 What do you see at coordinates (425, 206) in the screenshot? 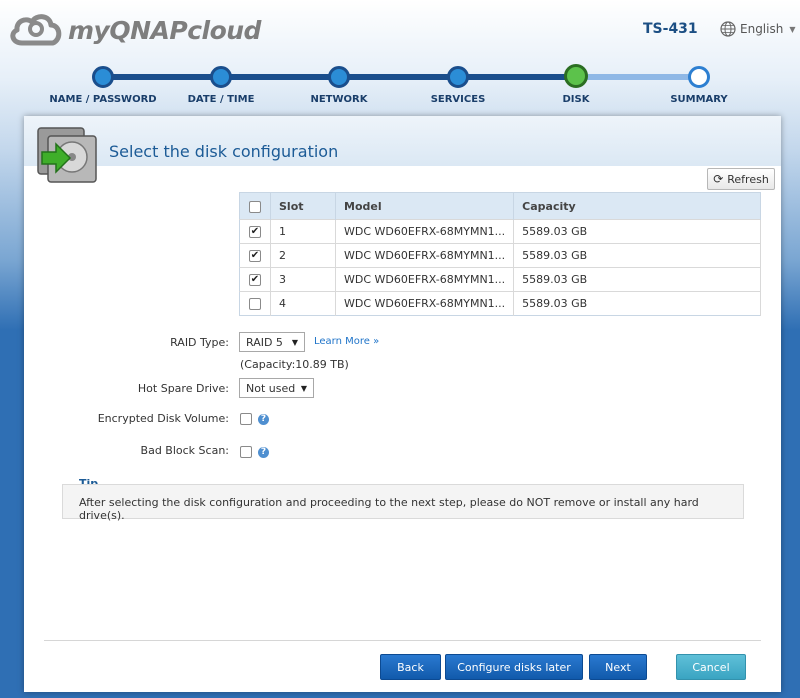
I see `column-model: Model` at bounding box center [425, 206].